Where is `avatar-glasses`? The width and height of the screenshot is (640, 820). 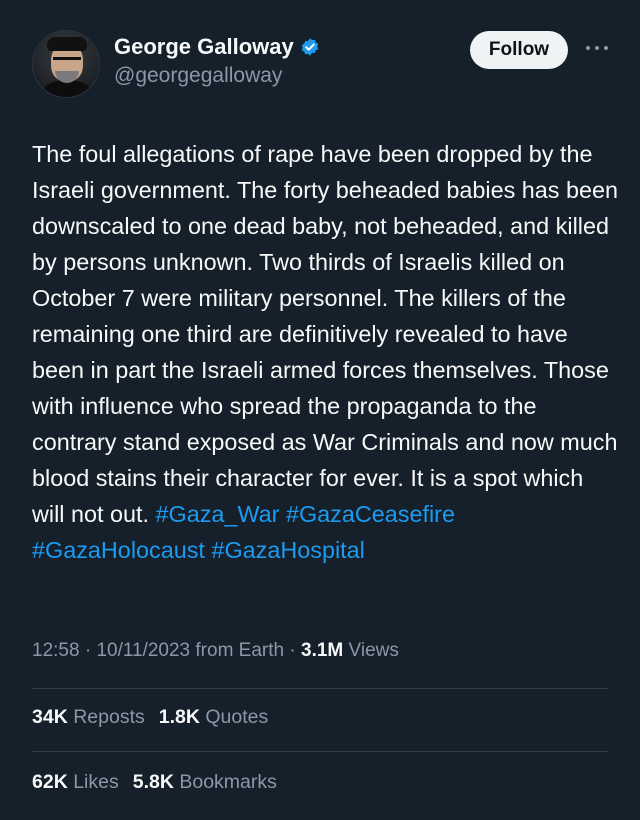 avatar-glasses is located at coordinates (67, 61).